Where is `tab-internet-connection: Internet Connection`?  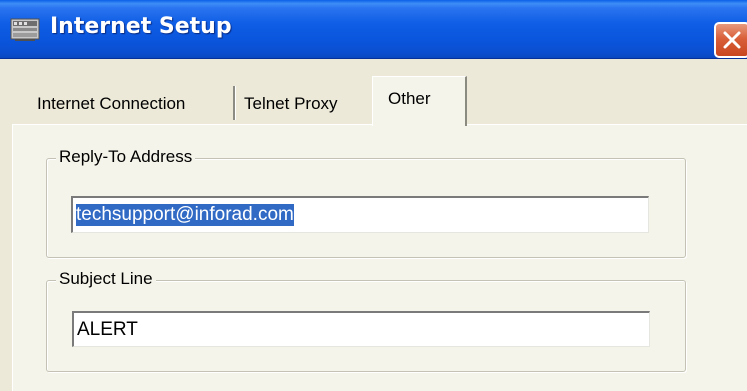
tab-internet-connection: Internet Connection is located at coordinates (131, 103).